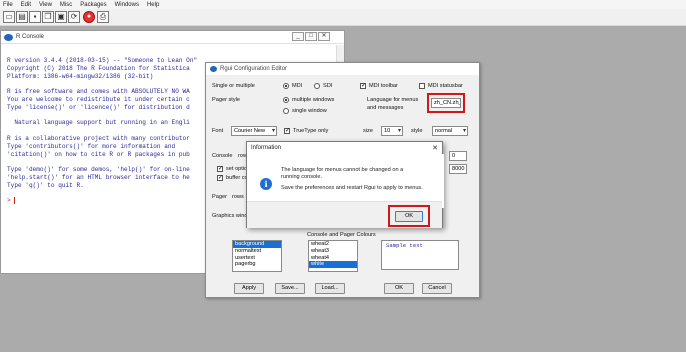 This screenshot has width=686, height=352. What do you see at coordinates (297, 86) in the screenshot?
I see `mdi-label: MDI` at bounding box center [297, 86].